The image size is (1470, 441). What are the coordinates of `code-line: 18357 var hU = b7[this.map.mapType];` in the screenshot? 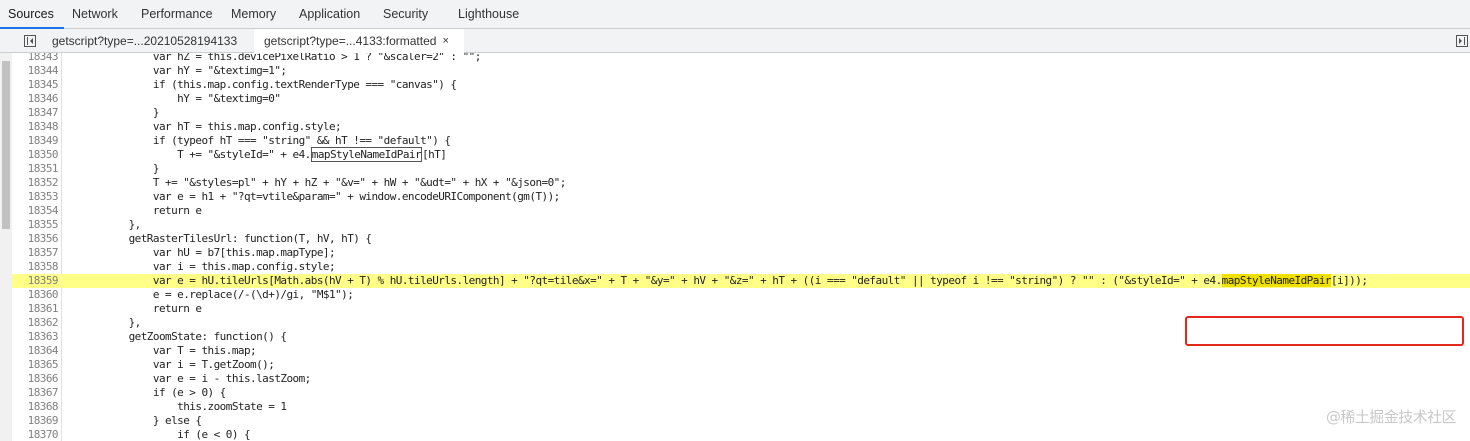 It's located at (741, 253).